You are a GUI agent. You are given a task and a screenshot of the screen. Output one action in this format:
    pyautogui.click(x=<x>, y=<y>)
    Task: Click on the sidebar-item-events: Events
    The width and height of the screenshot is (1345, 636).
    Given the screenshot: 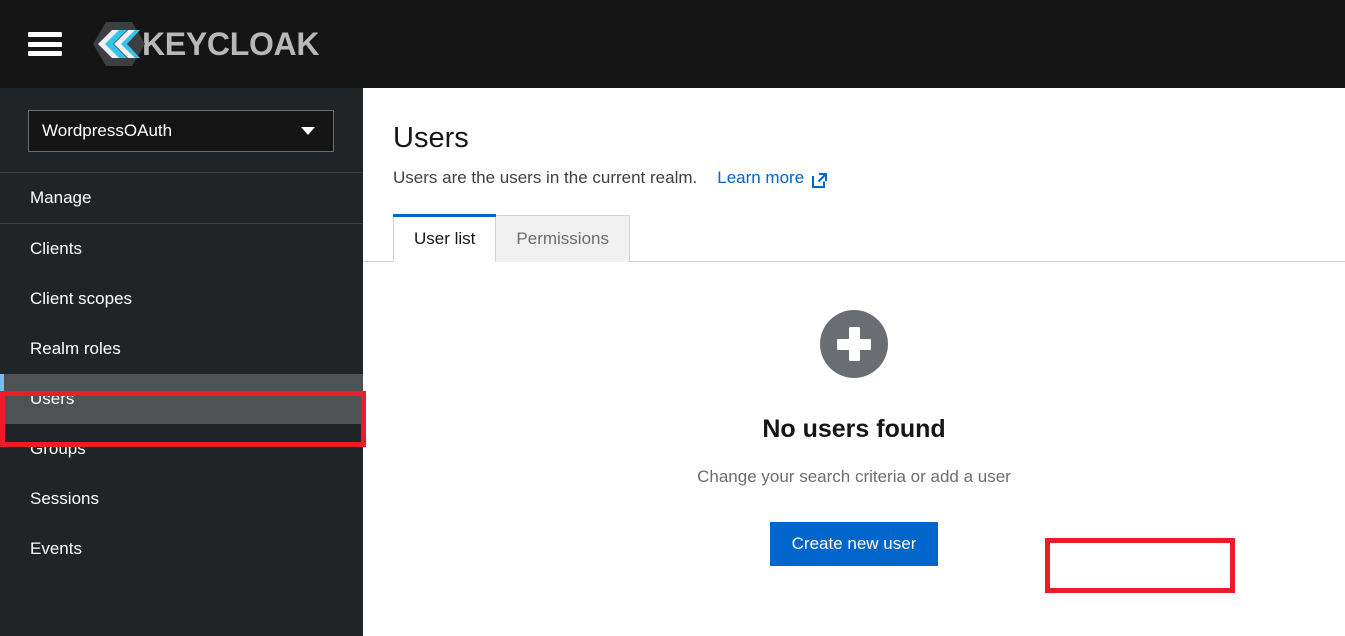 What is the action you would take?
    pyautogui.click(x=181, y=549)
    